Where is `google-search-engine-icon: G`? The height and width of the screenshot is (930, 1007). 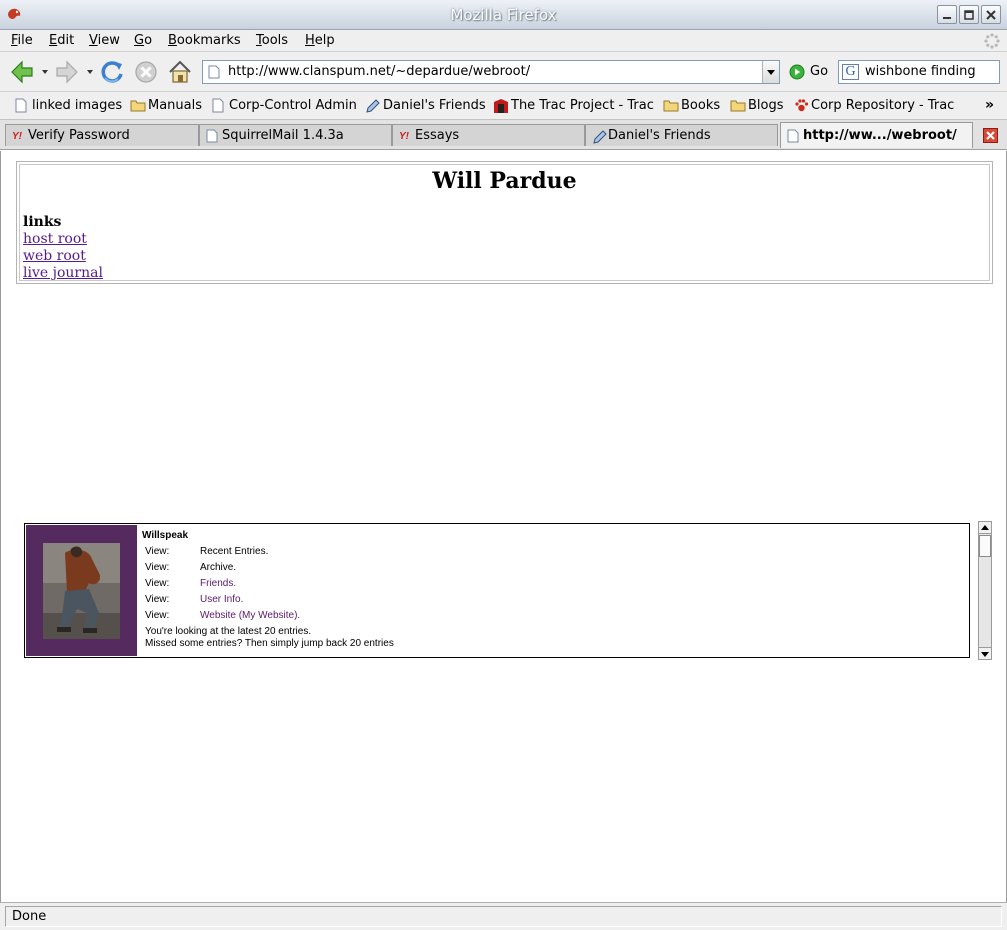
google-search-engine-icon: G is located at coordinates (850, 72).